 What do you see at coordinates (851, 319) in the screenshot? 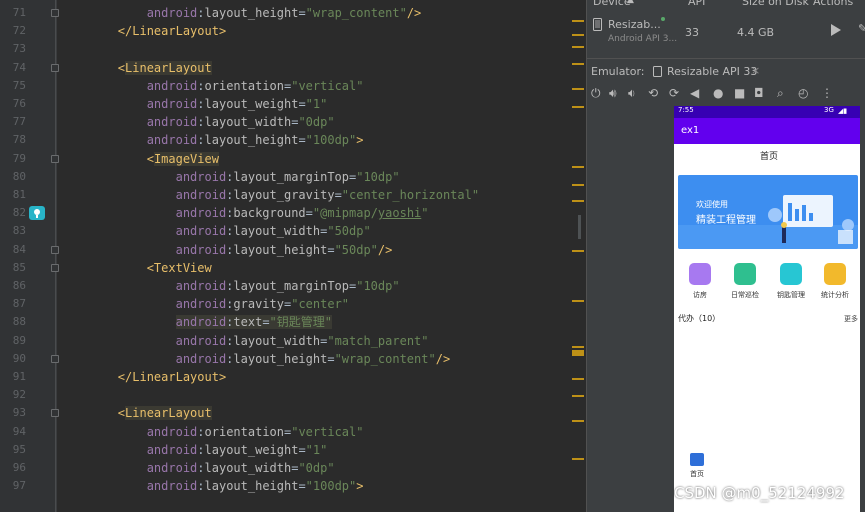
I see `more-link: 更多` at bounding box center [851, 319].